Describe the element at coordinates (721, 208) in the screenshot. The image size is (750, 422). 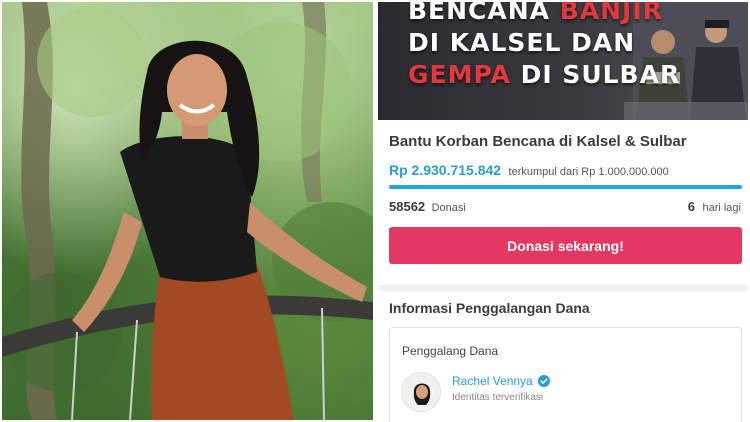
I see `days-left-label: hari lagi` at that location.